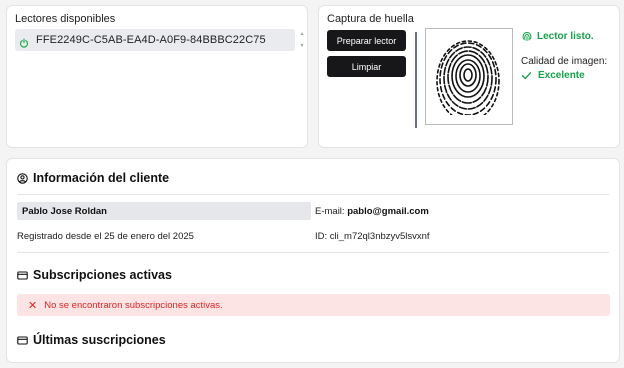  Describe the element at coordinates (151, 40) in the screenshot. I see `reader-id: FFE2249C-C5AB-EA4D-A0F9-84BBBC22C75` at that location.